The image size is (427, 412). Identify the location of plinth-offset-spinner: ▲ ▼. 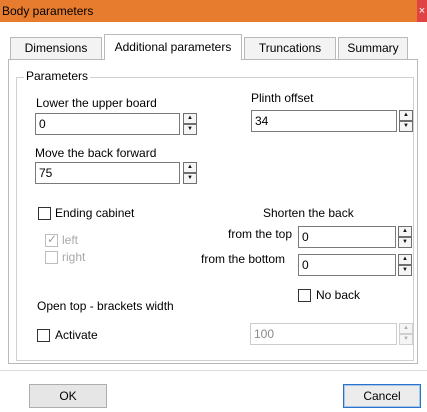
(406, 121).